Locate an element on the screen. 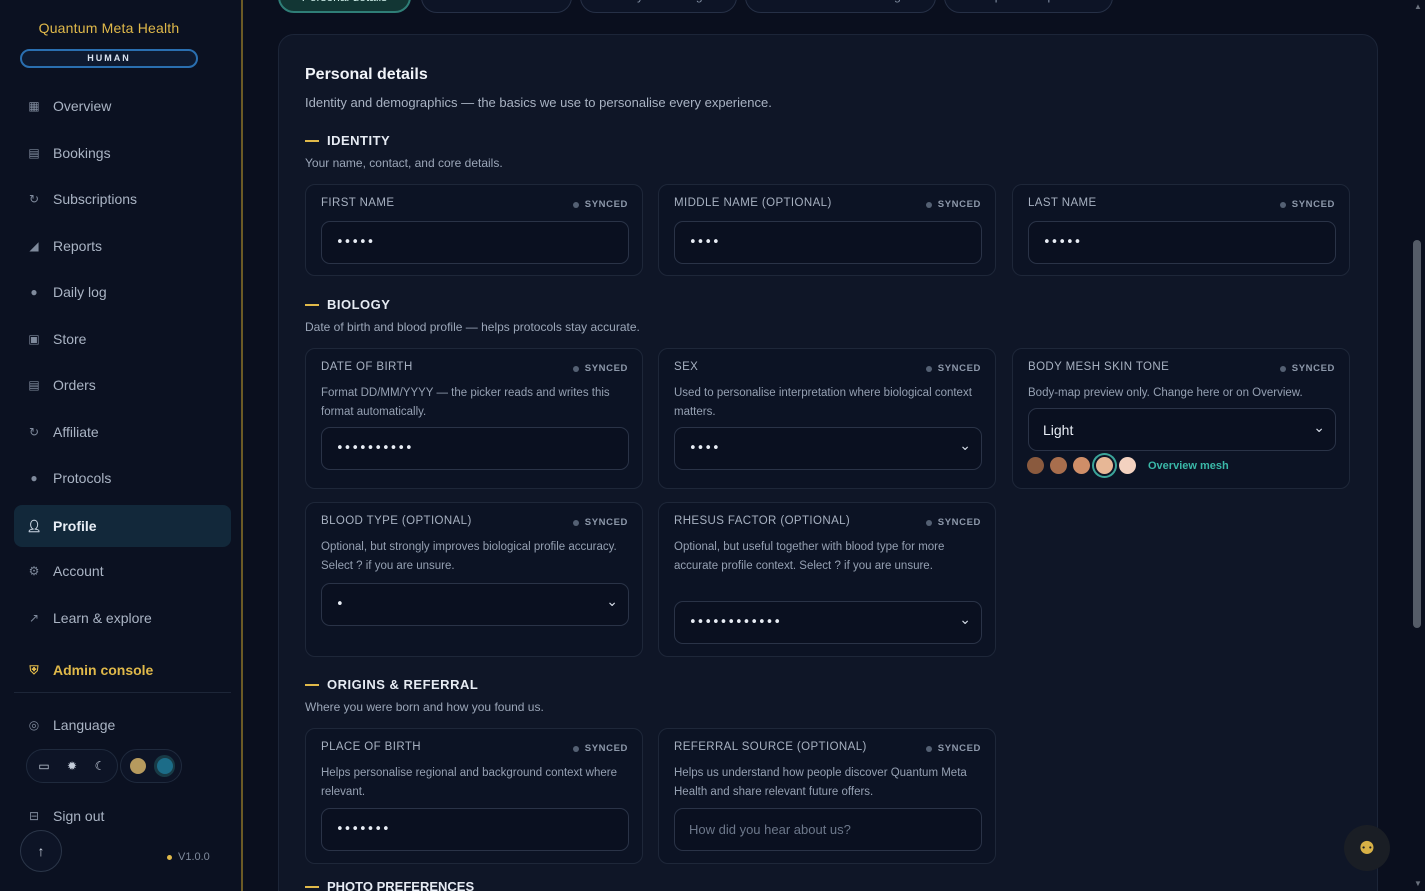 The image size is (1425, 891). moon-icon: ☾ is located at coordinates (100, 766).